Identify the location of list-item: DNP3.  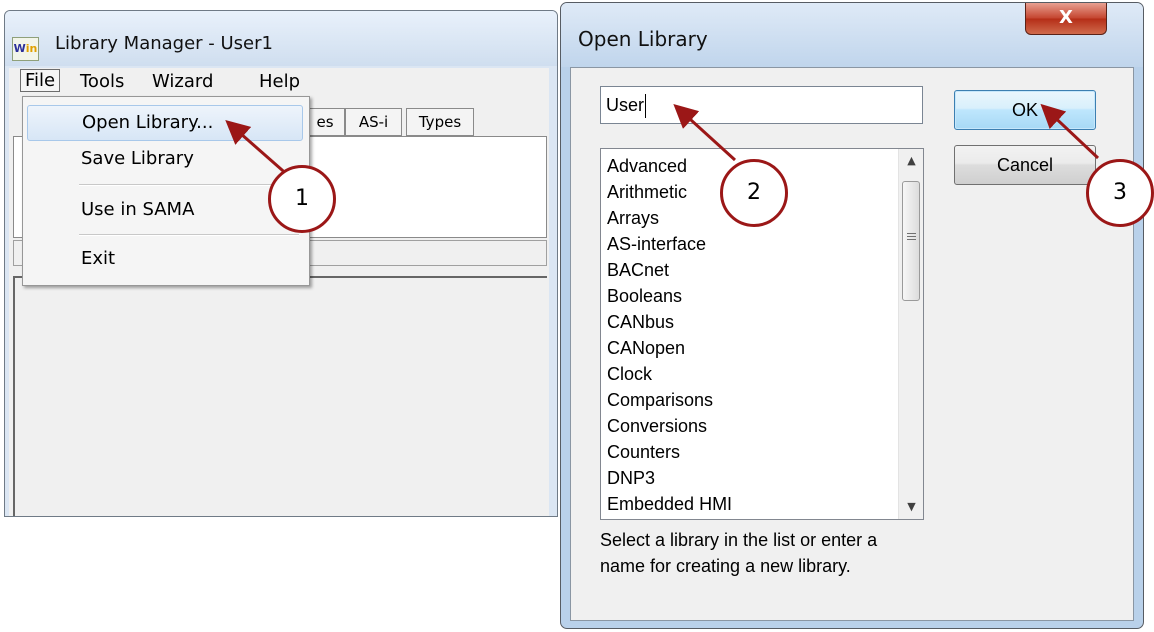
(669, 478).